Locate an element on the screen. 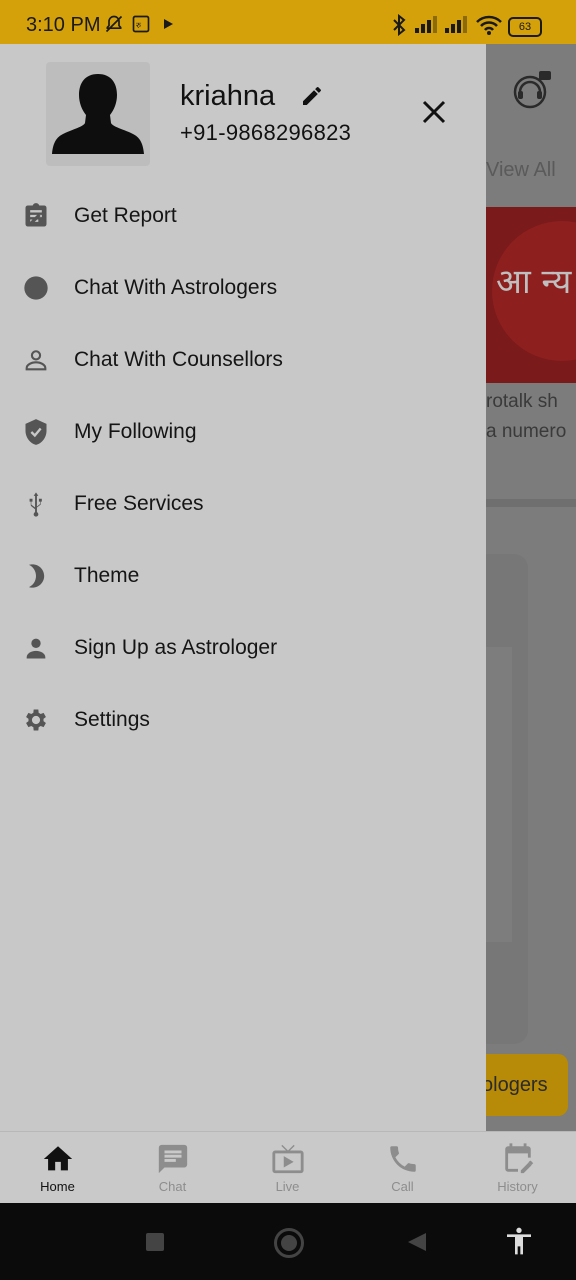 The image size is (576, 1280). app-notification-icon: रु is located at coordinates (141, 26).